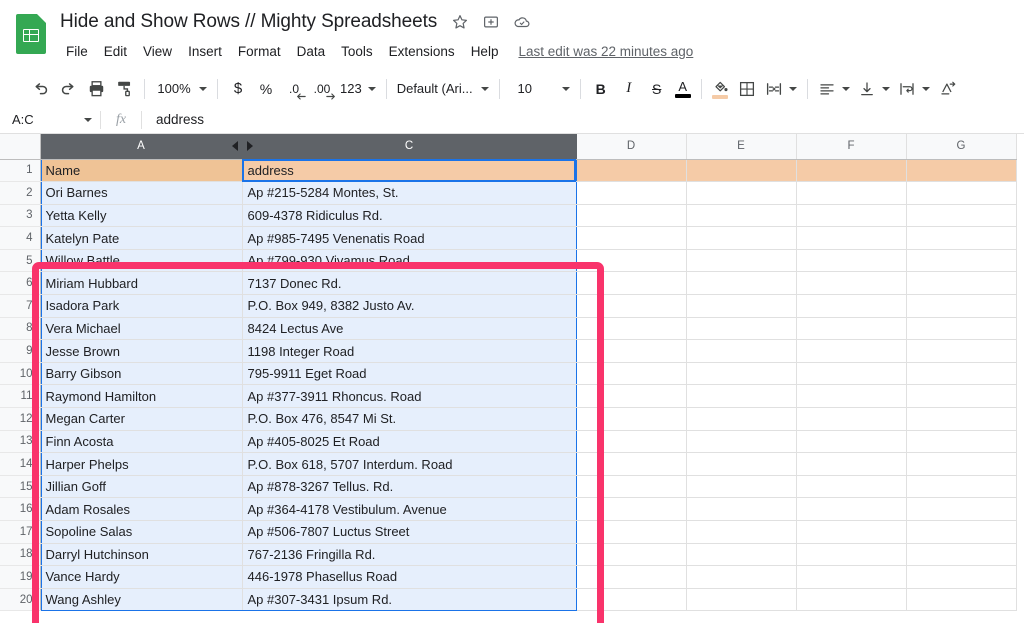  What do you see at coordinates (741, 351) in the screenshot?
I see `cell-e9` at bounding box center [741, 351].